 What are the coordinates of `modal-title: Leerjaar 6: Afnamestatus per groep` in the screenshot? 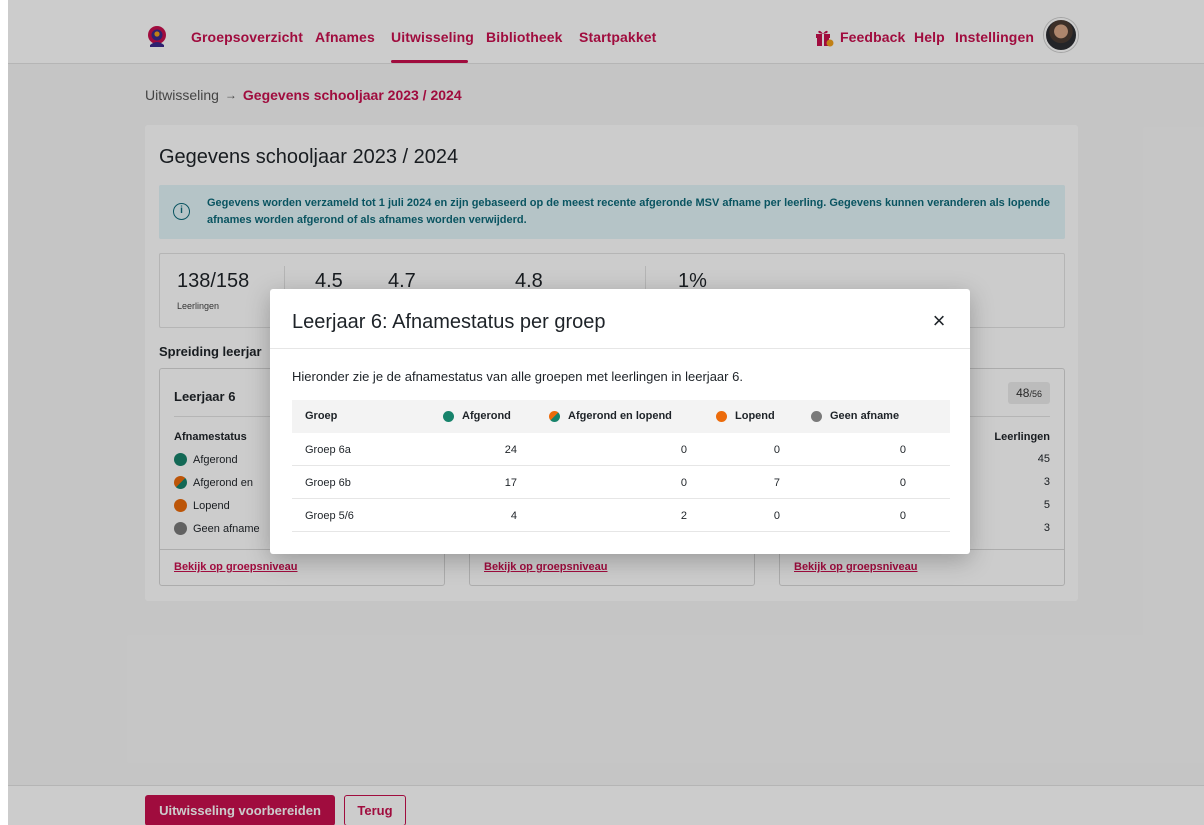 It's located at (449, 322).